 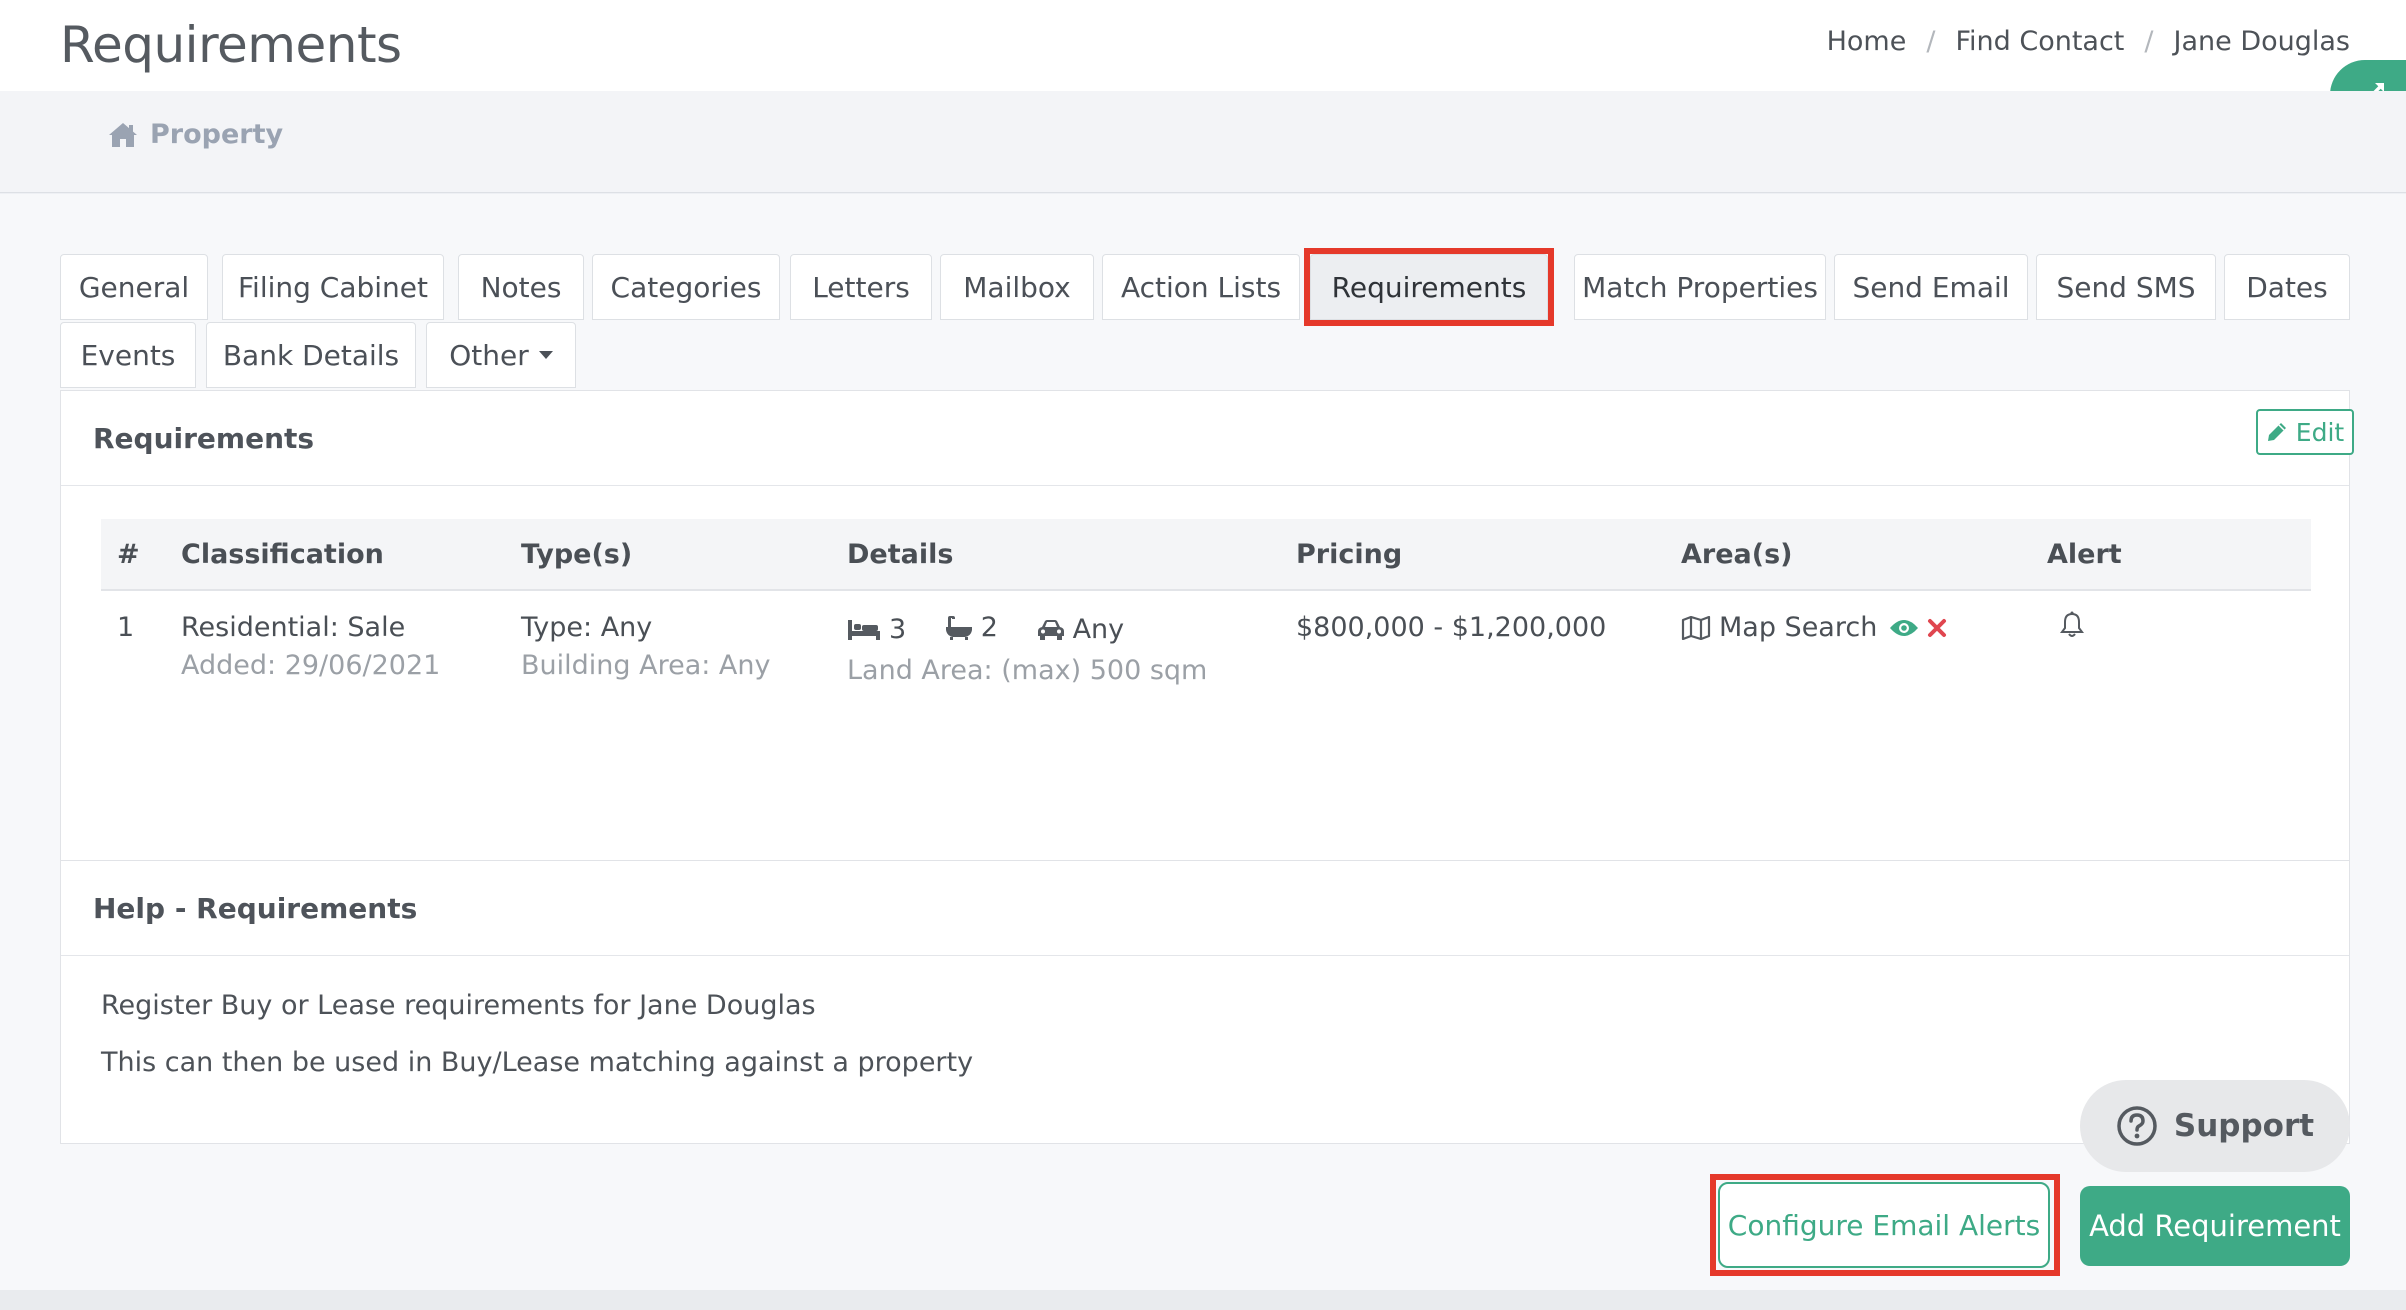 What do you see at coordinates (898, 629) in the screenshot?
I see `beds-count: 3` at bounding box center [898, 629].